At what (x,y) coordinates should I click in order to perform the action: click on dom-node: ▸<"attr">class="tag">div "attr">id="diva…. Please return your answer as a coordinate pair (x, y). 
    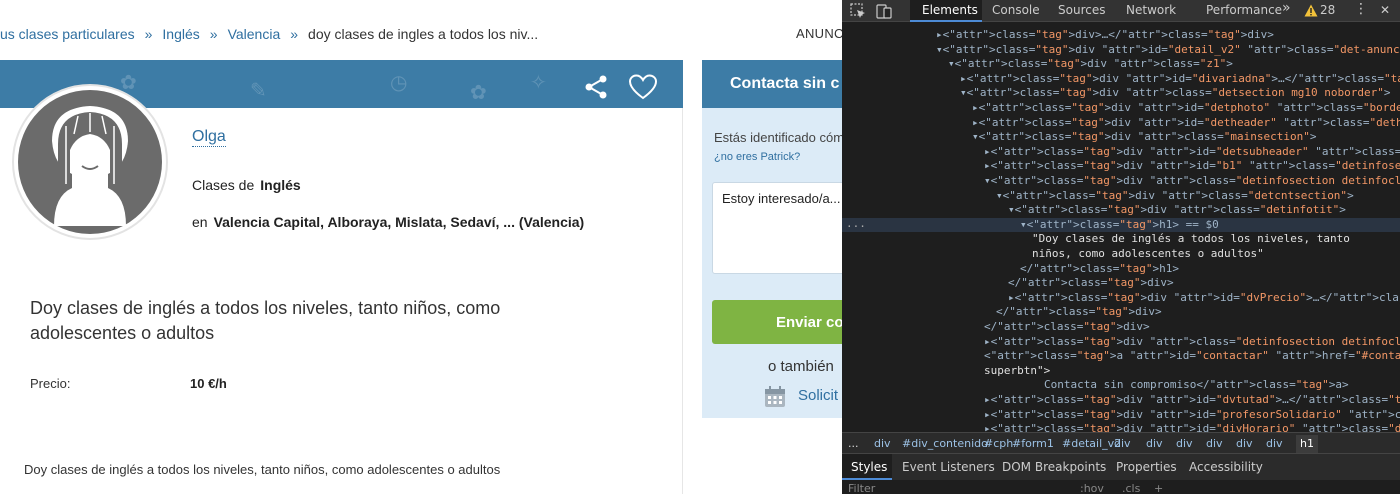
    Looking at the image, I should click on (1180, 79).